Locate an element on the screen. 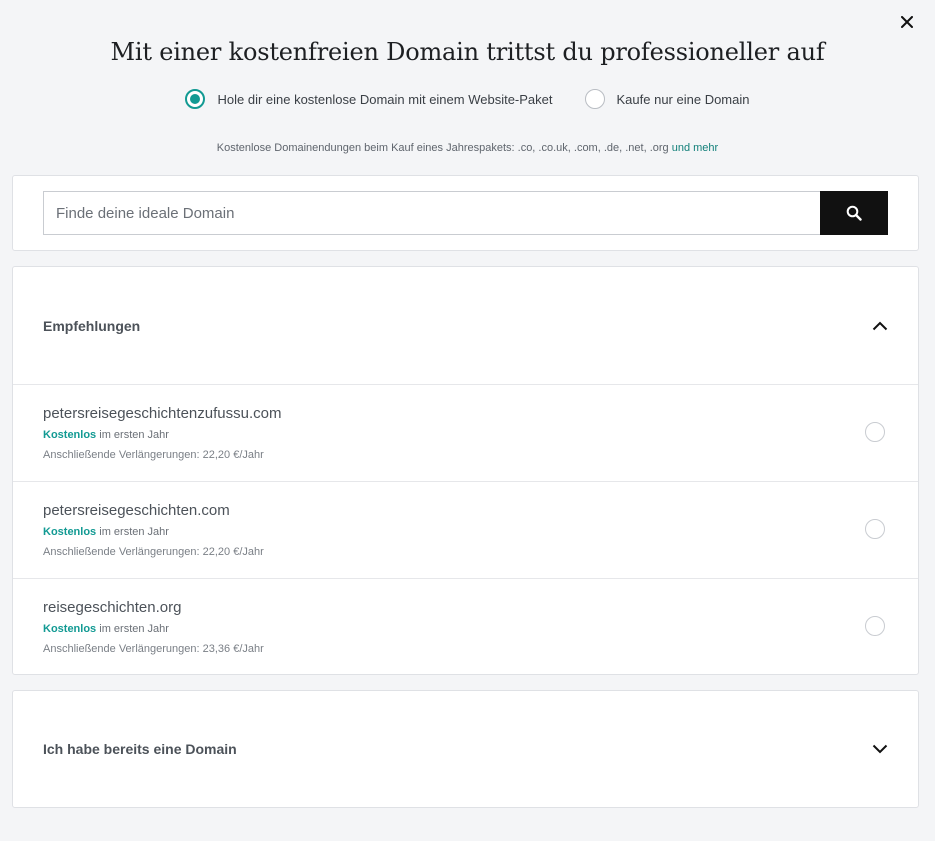 This screenshot has width=935, height=841. search-icon is located at coordinates (854, 213).